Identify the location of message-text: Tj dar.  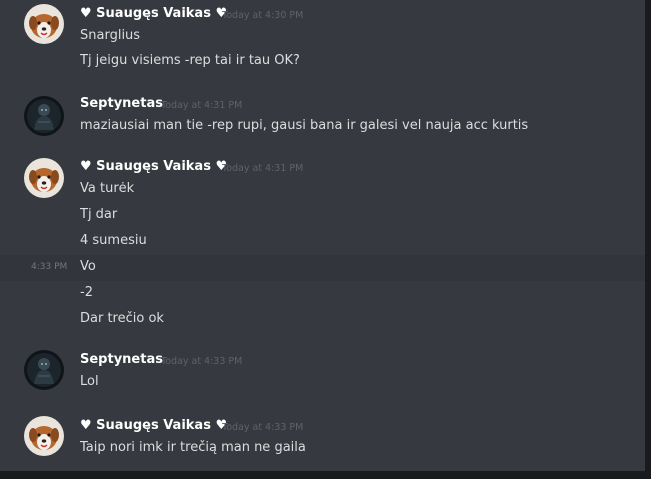
(99, 214).